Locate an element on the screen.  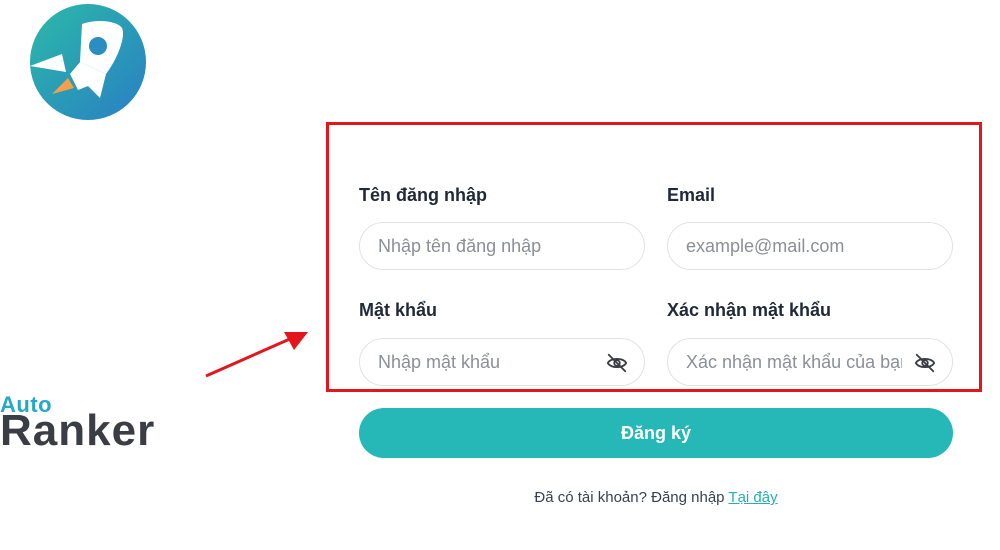
login-link: Tại đây is located at coordinates (752, 497).